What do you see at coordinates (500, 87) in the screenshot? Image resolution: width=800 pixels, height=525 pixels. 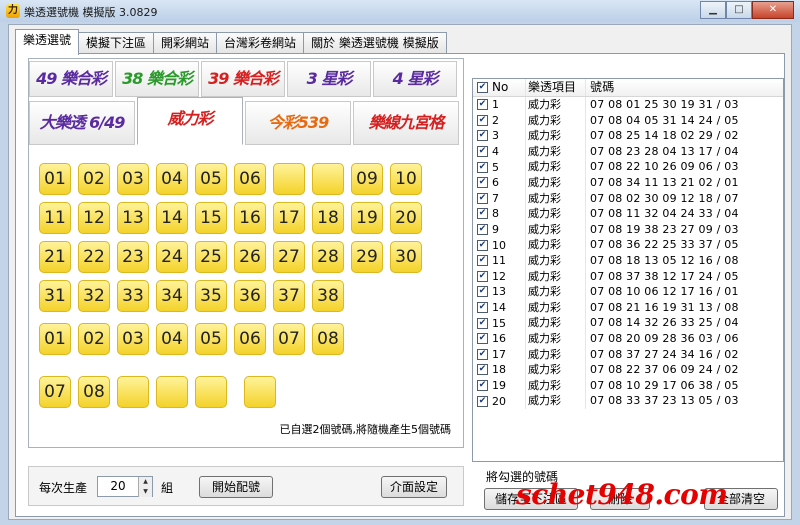 I see `header-no: No` at bounding box center [500, 87].